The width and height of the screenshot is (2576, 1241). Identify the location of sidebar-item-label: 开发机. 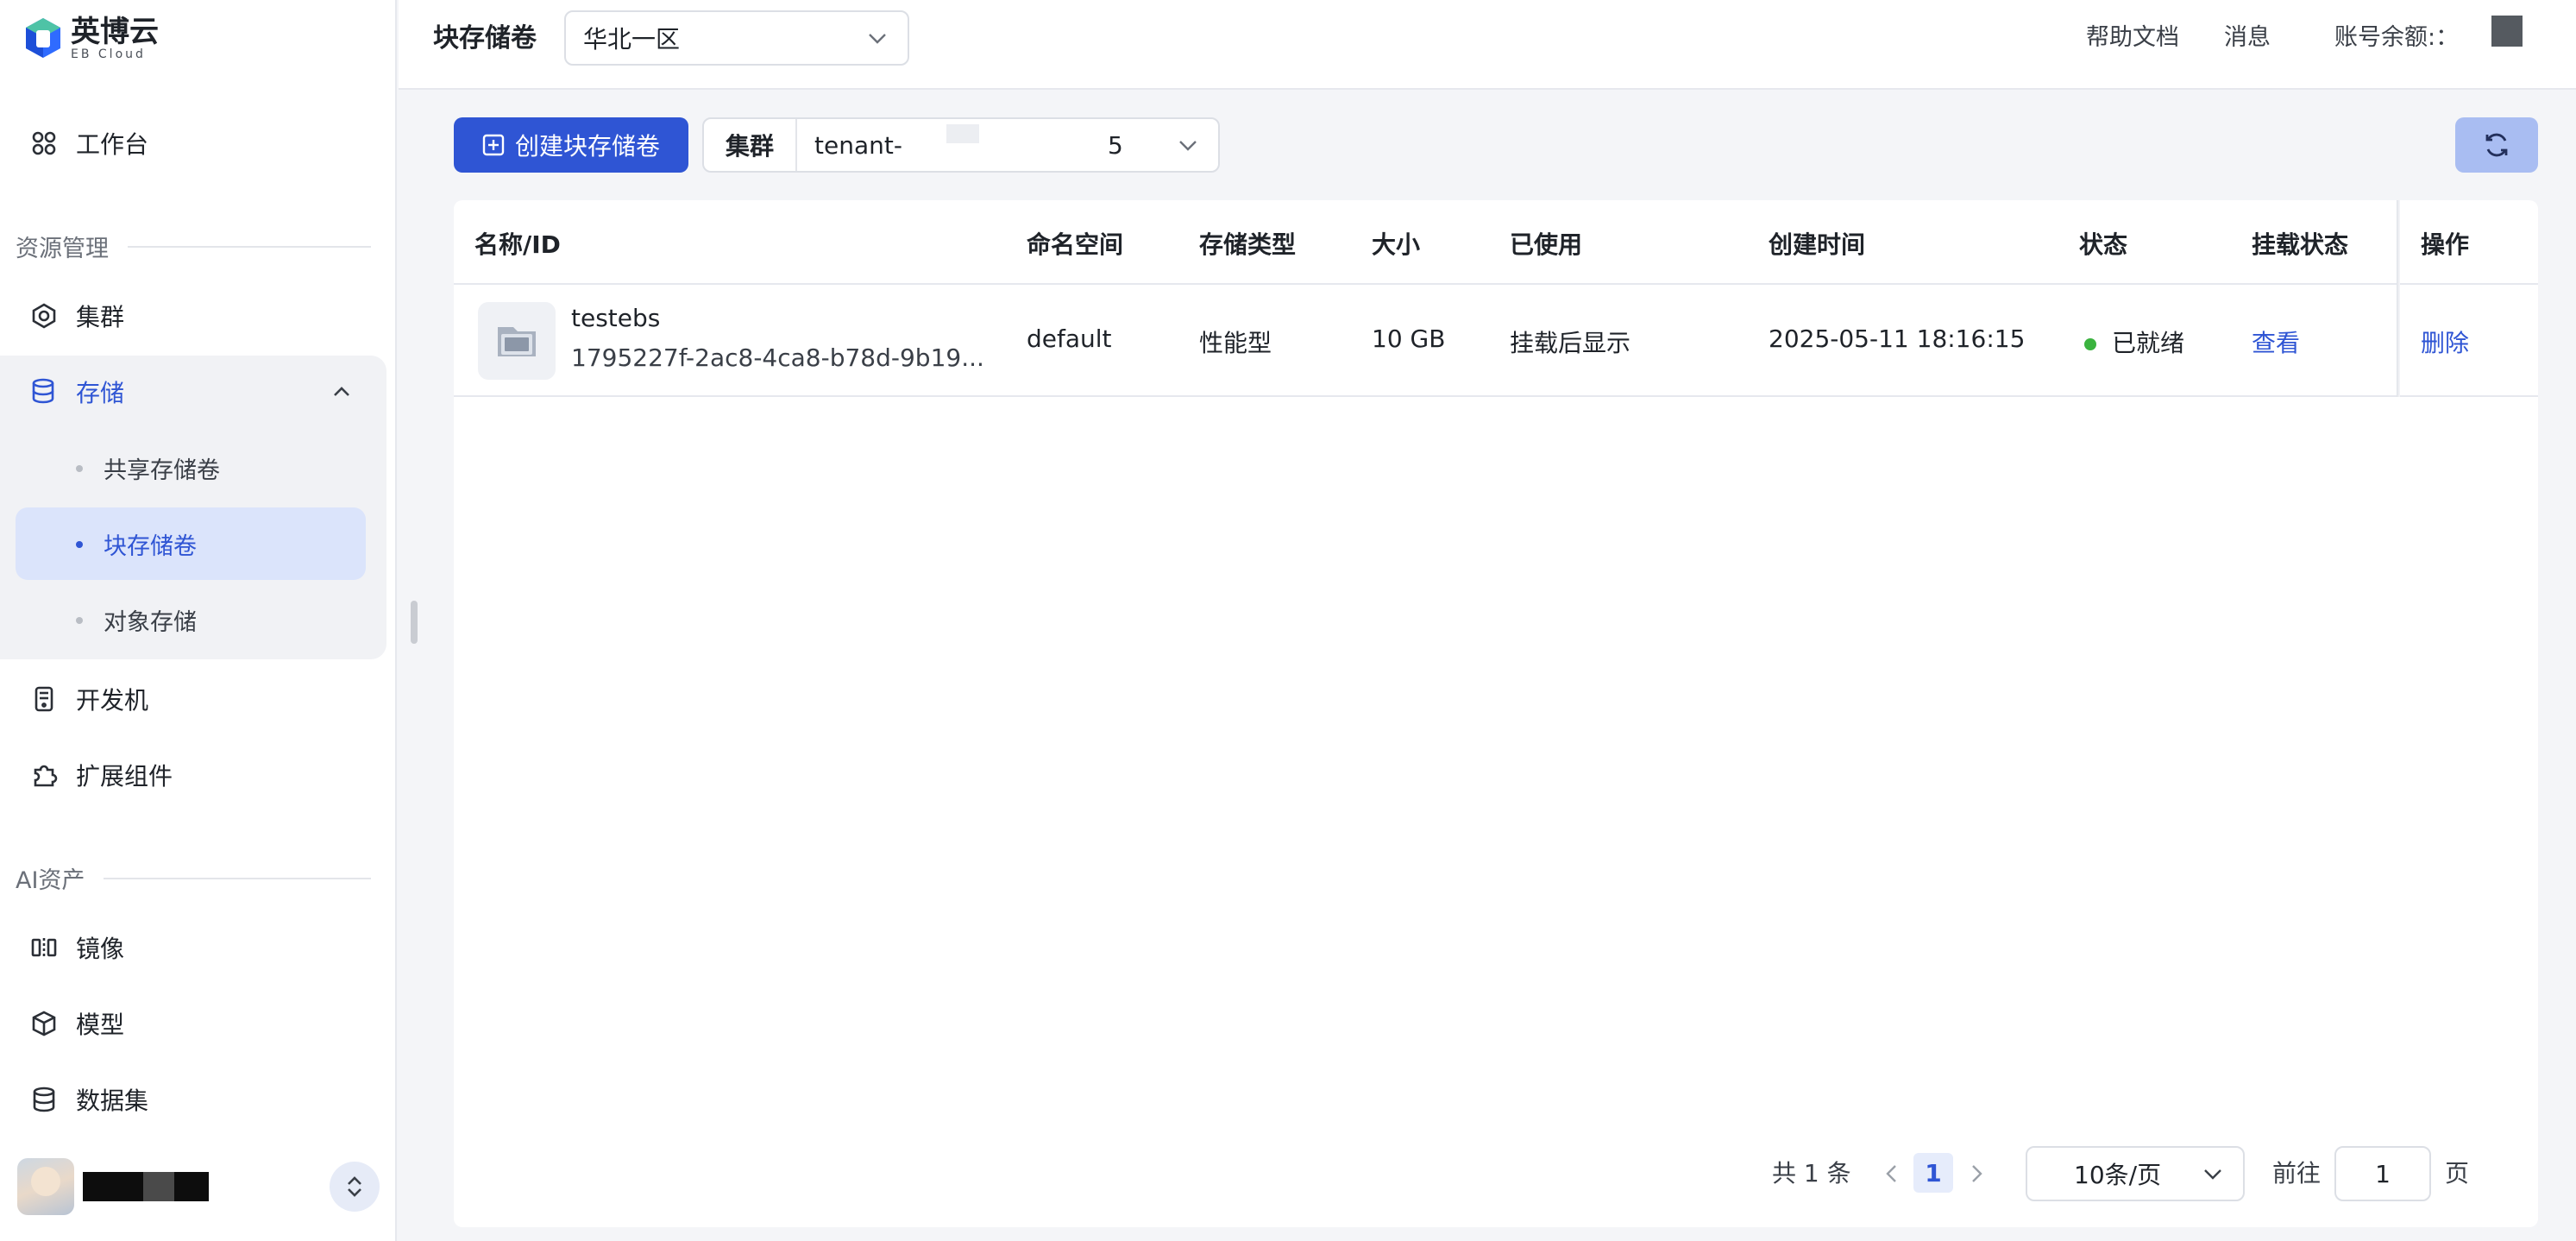
(112, 700).